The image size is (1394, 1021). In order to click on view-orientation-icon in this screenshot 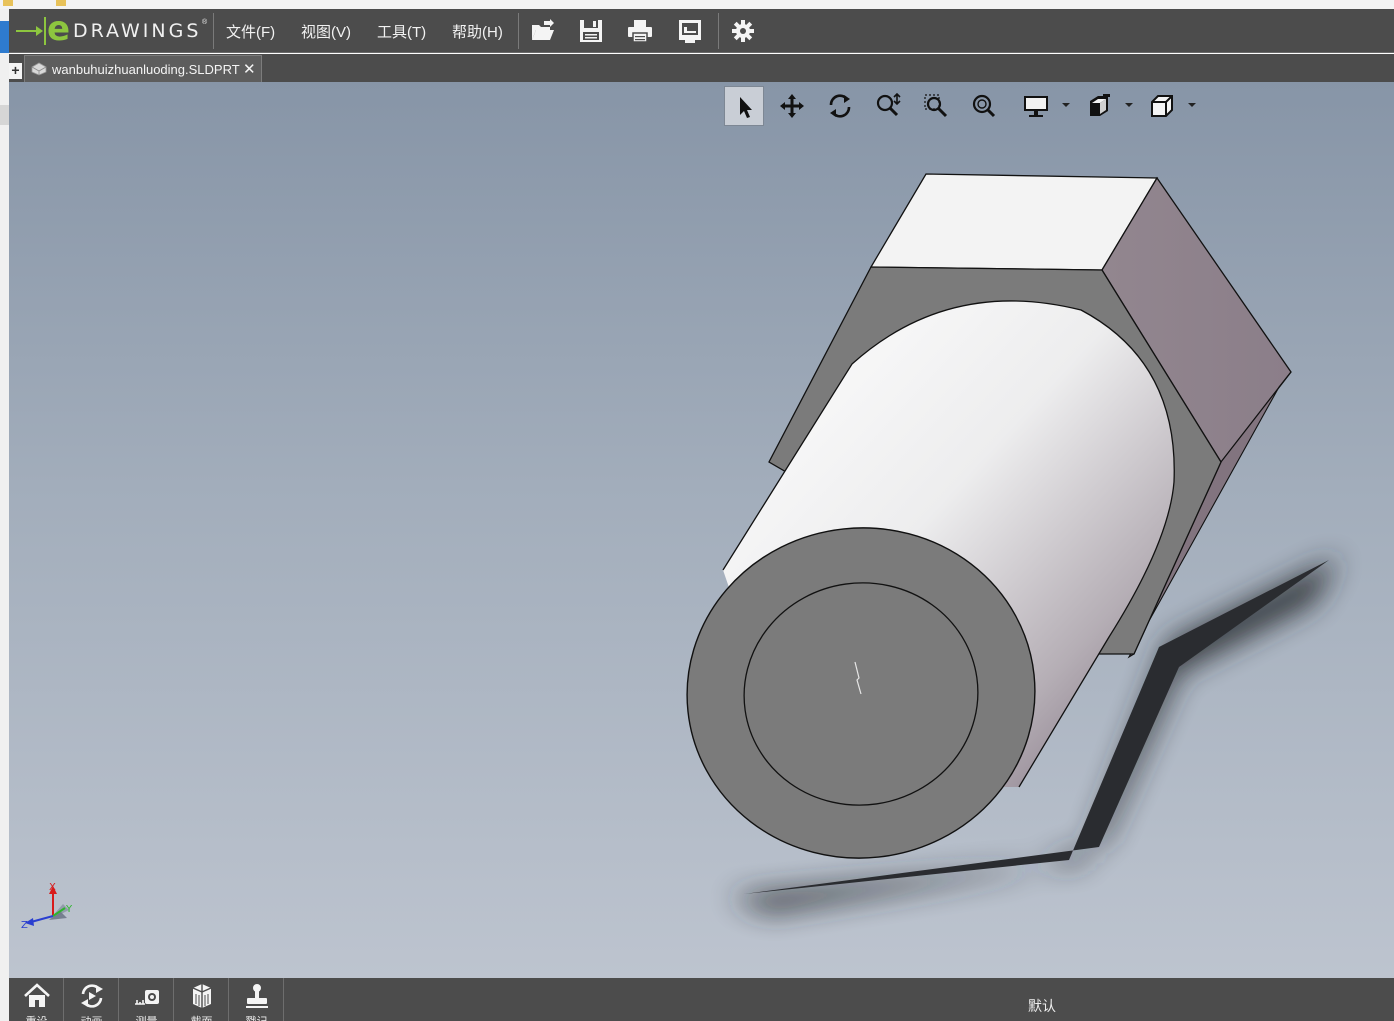, I will do `click(1162, 106)`.